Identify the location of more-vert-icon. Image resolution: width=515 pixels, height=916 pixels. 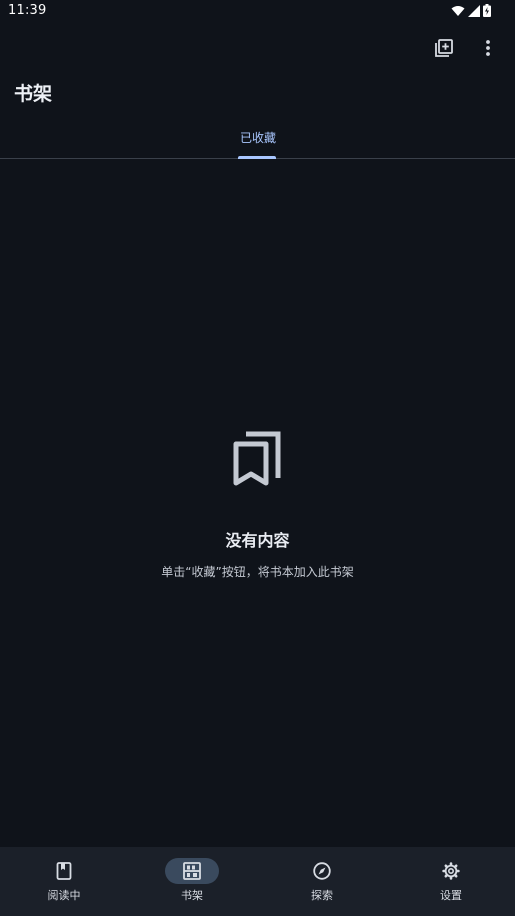
(488, 48).